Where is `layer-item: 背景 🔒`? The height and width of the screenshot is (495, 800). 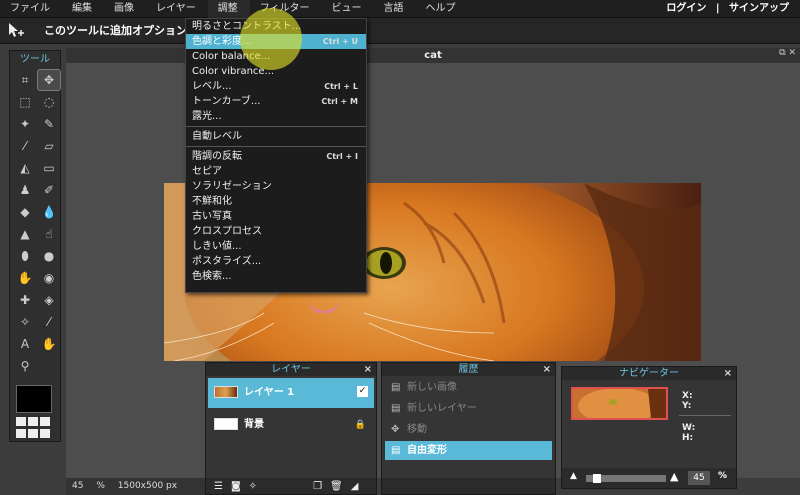 layer-item: 背景 🔒 is located at coordinates (291, 425).